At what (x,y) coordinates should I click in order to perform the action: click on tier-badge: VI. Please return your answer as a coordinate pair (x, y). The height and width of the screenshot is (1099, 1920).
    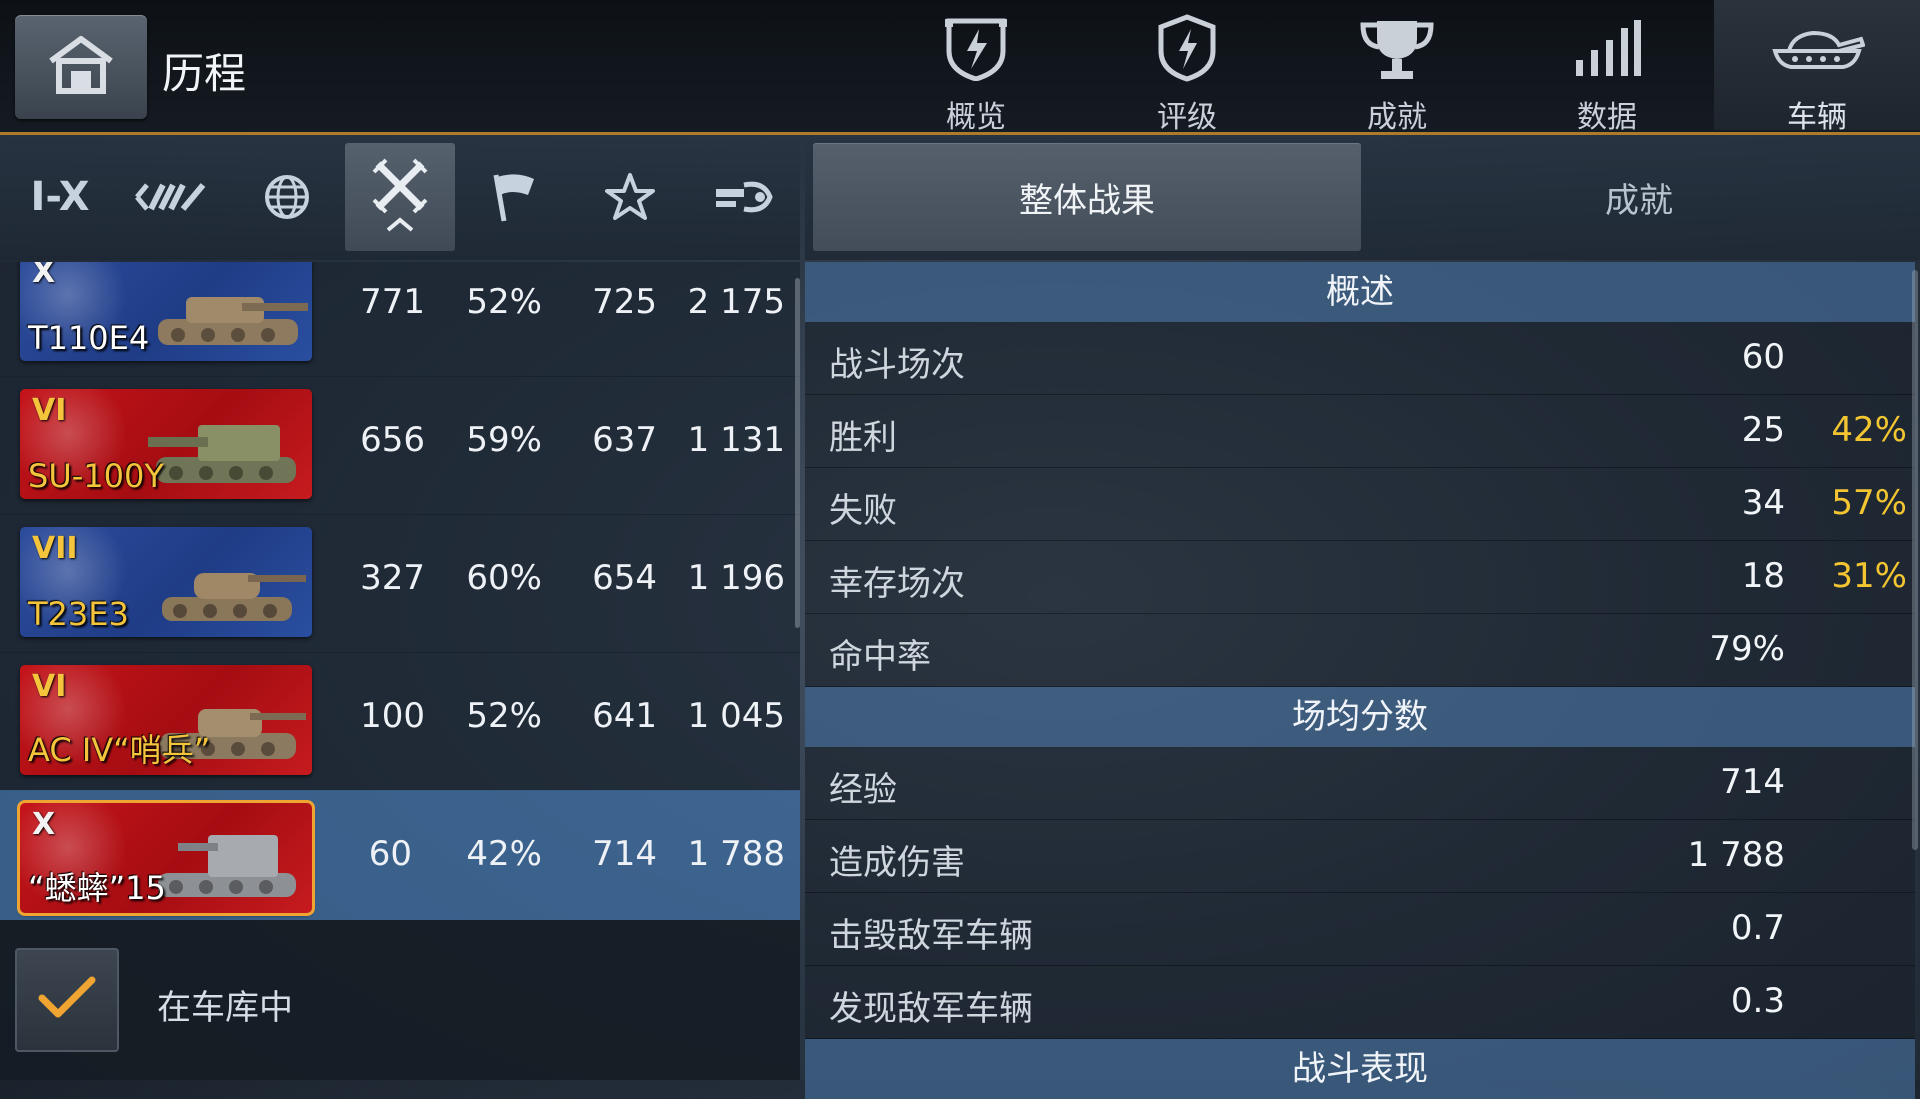
    Looking at the image, I should click on (49, 410).